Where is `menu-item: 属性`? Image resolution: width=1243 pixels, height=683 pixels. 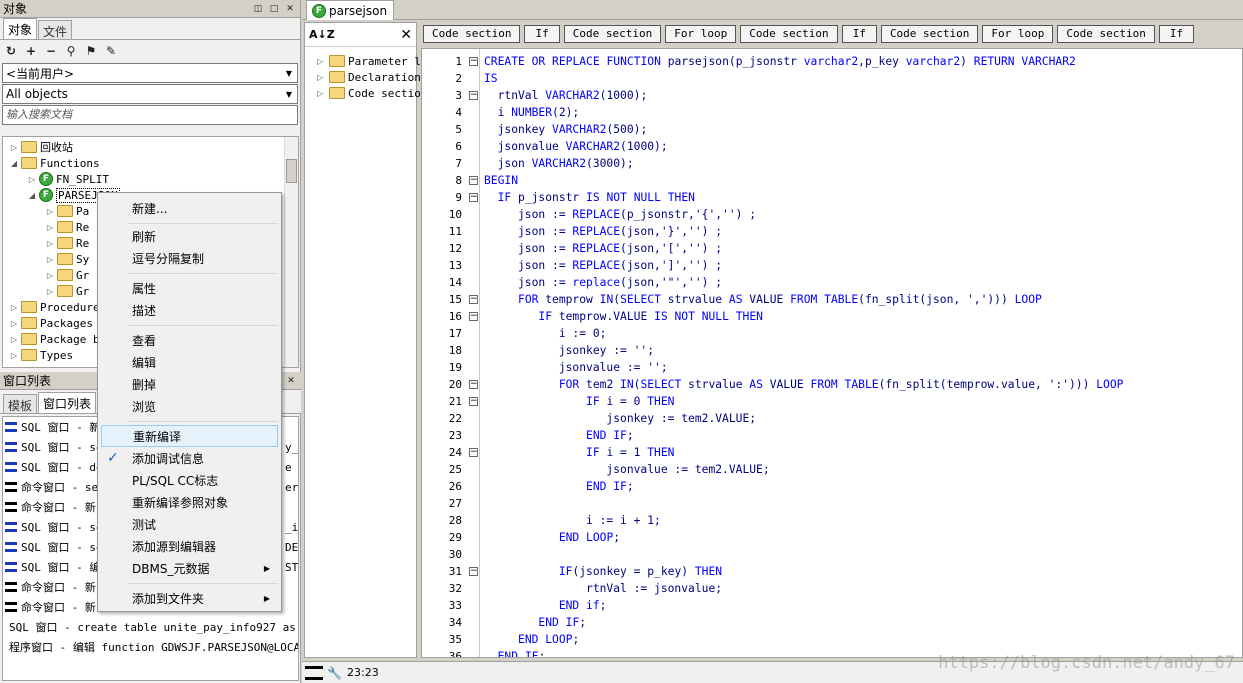
menu-item: 属性 is located at coordinates (189, 288).